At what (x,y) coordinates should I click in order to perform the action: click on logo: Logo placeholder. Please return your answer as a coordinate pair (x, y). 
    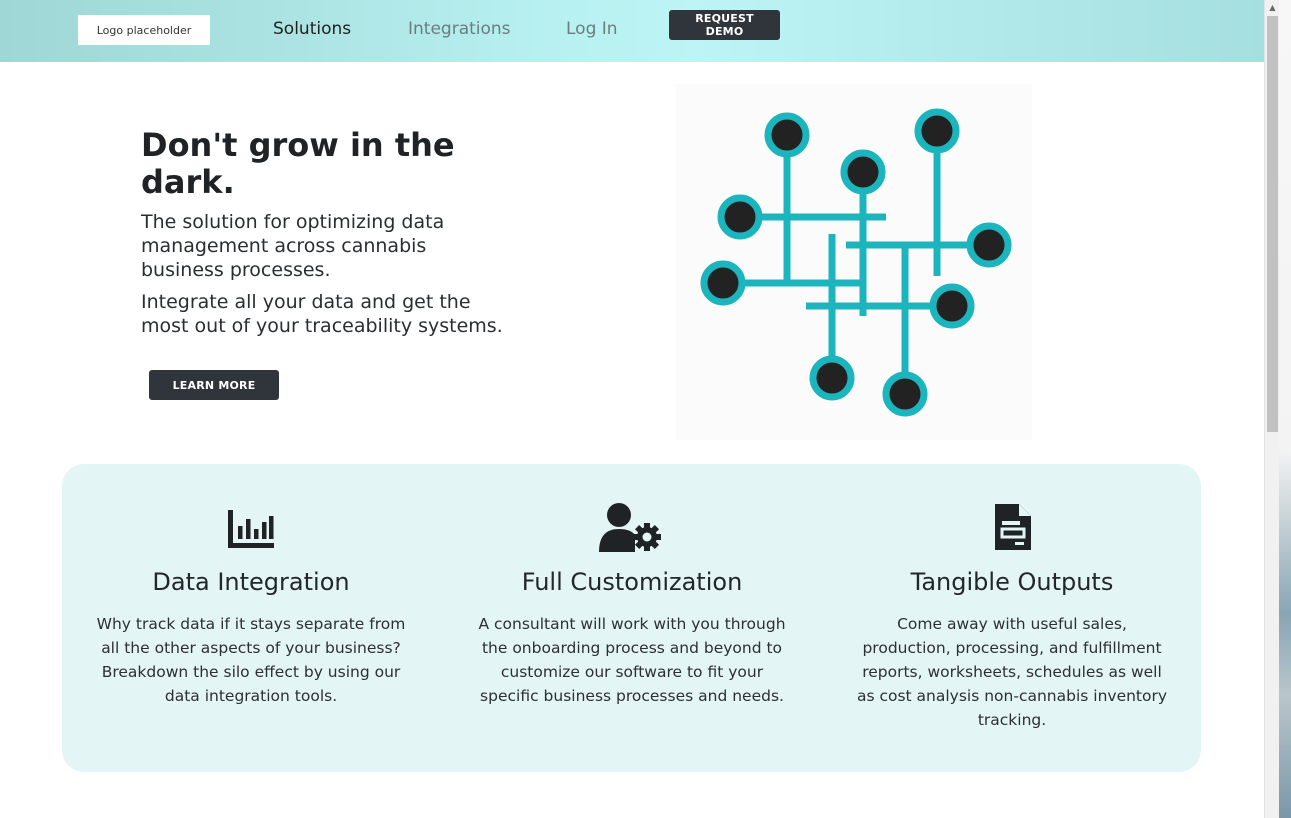
    Looking at the image, I should click on (144, 30).